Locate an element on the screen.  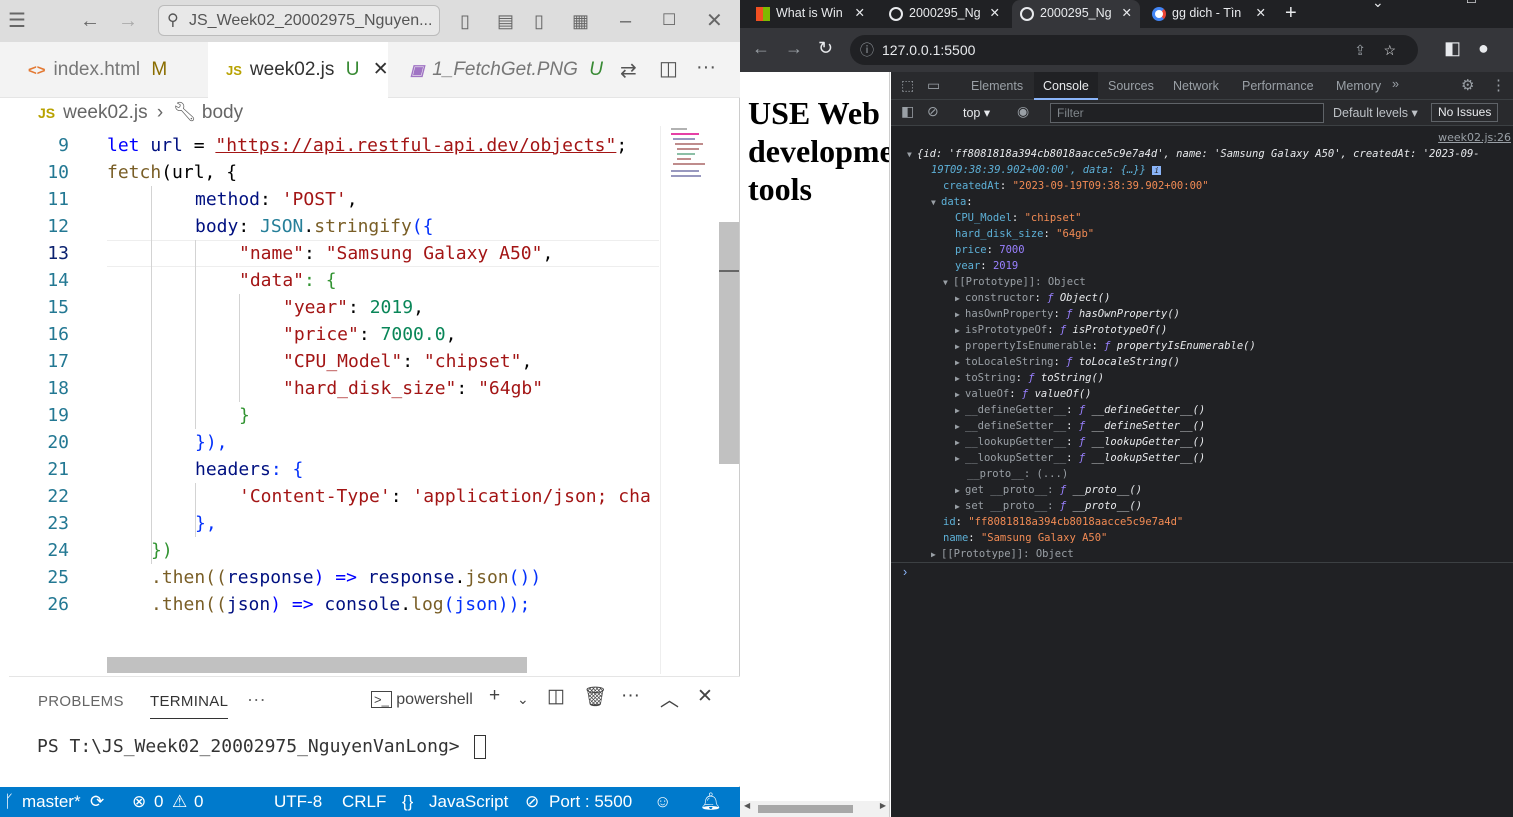
toggle-secondary-sidebar-icon: ▯ is located at coordinates (539, 21).